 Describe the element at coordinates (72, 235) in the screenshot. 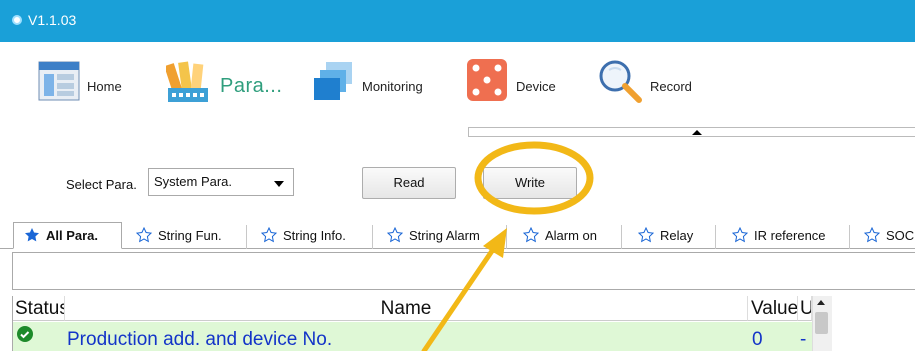

I see `tab-label: All Para.` at that location.